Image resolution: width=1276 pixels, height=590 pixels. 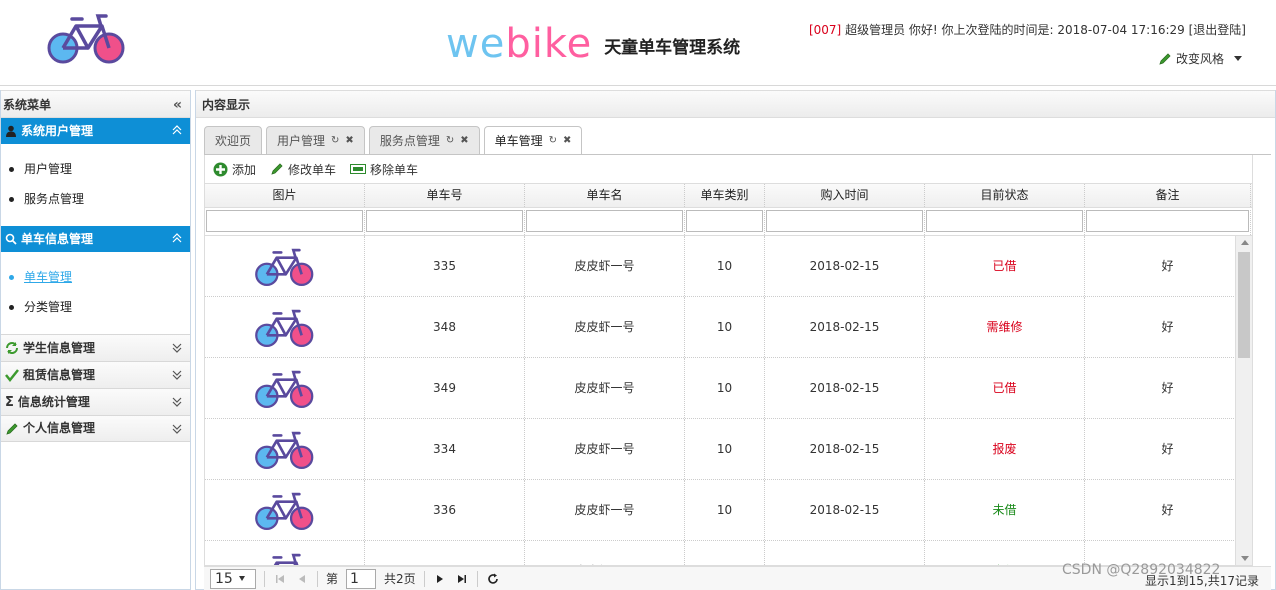 I want to click on add-button: 添加, so click(x=234, y=169).